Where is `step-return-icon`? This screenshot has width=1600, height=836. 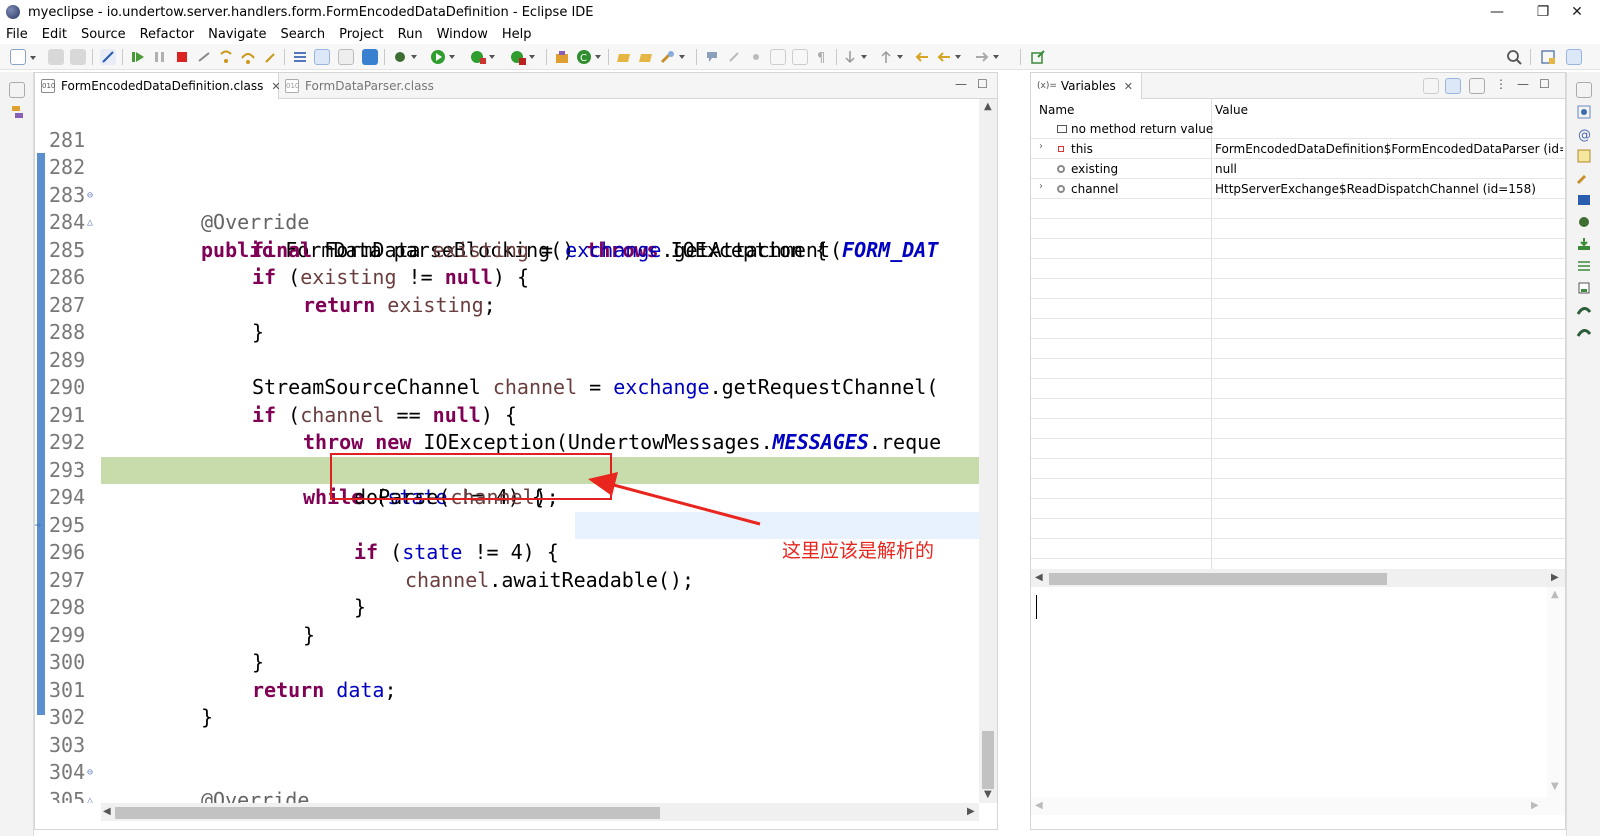
step-return-icon is located at coordinates (270, 57).